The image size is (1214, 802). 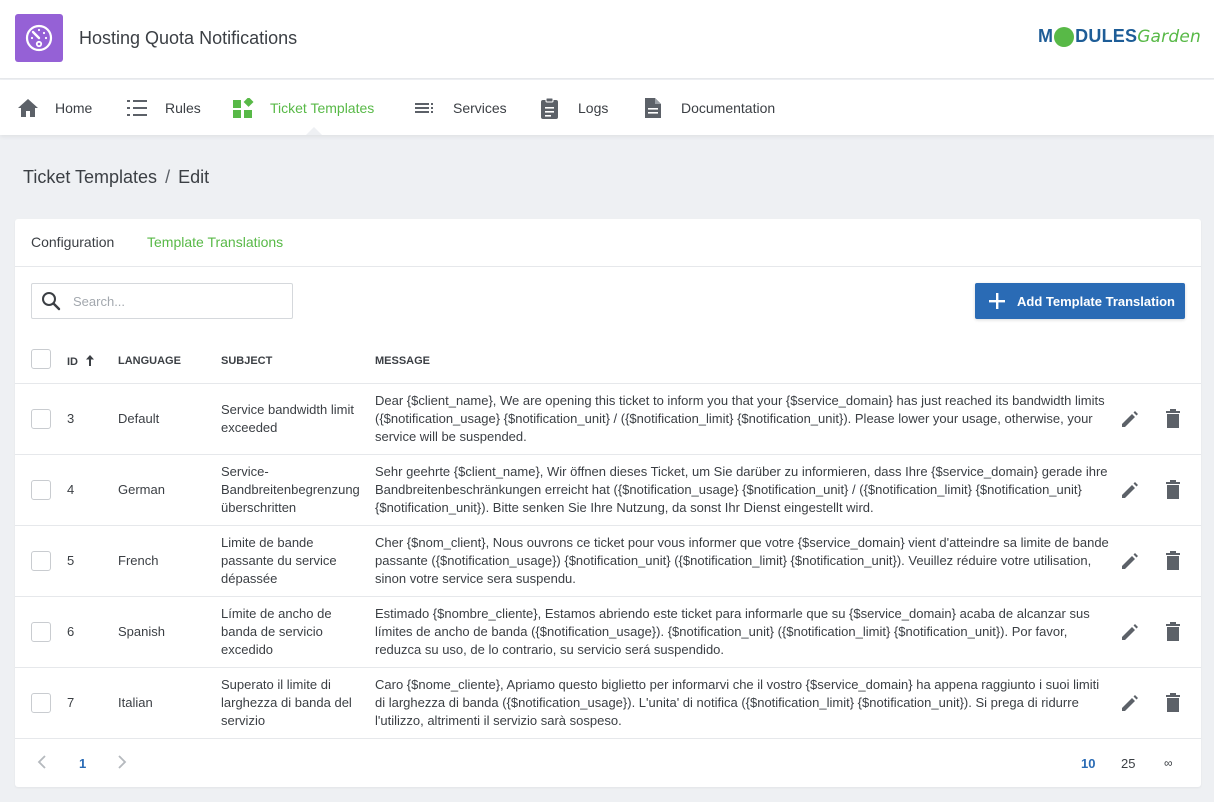 What do you see at coordinates (403, 361) in the screenshot?
I see `column-header-message: MESSAGE` at bounding box center [403, 361].